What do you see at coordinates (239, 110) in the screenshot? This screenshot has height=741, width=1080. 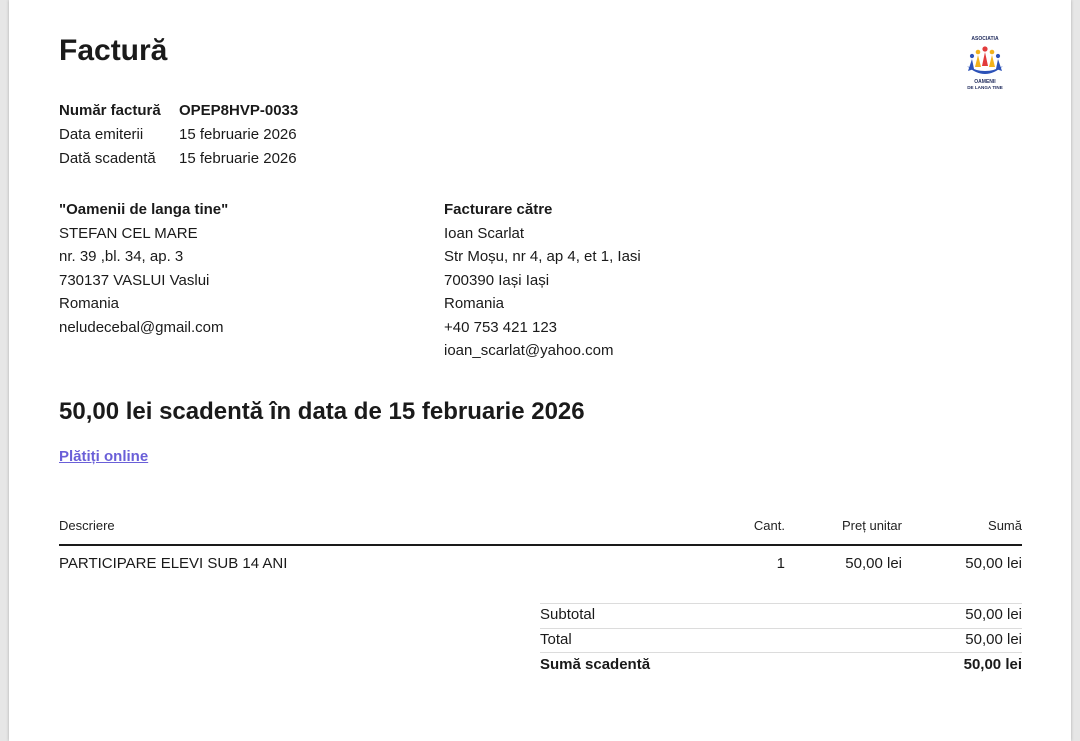 I see `invoice-number-value: OPEP8HVP-0033` at bounding box center [239, 110].